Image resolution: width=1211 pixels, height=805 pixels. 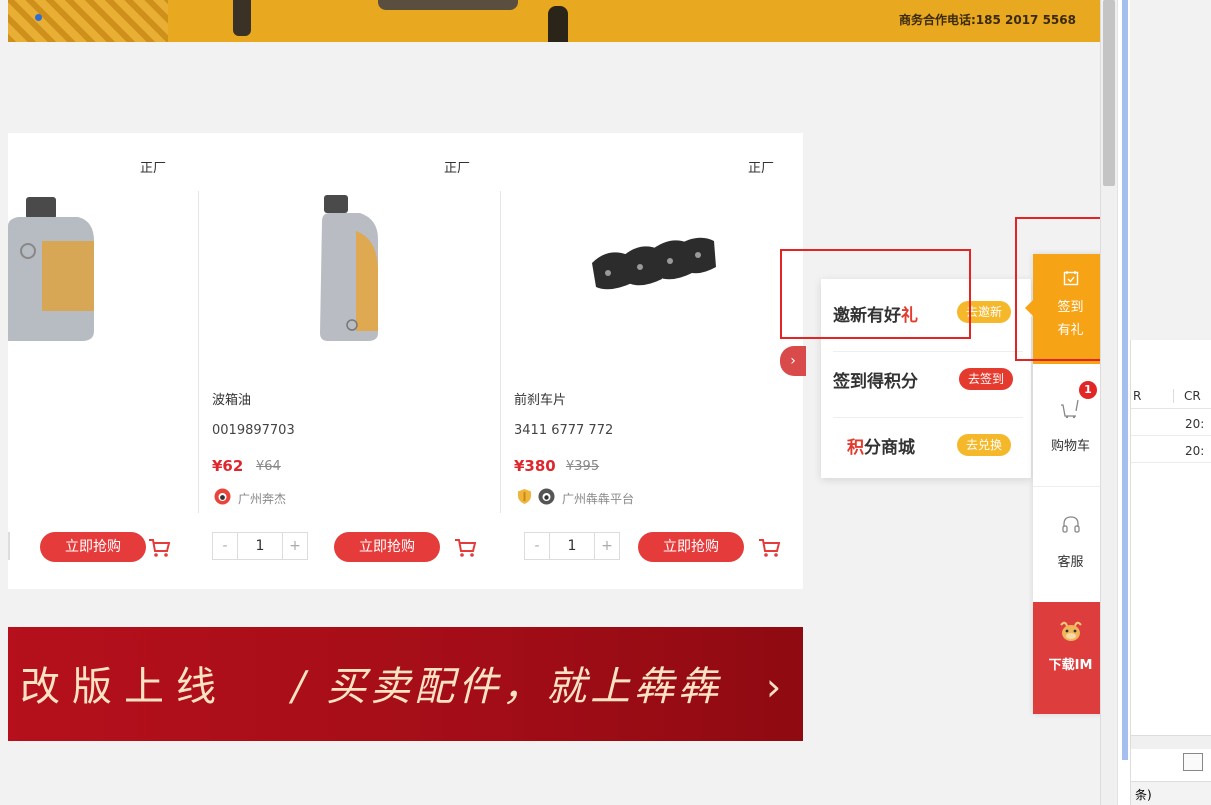 I want to click on sidebar-customer-service: 客服, so click(x=1066, y=542).